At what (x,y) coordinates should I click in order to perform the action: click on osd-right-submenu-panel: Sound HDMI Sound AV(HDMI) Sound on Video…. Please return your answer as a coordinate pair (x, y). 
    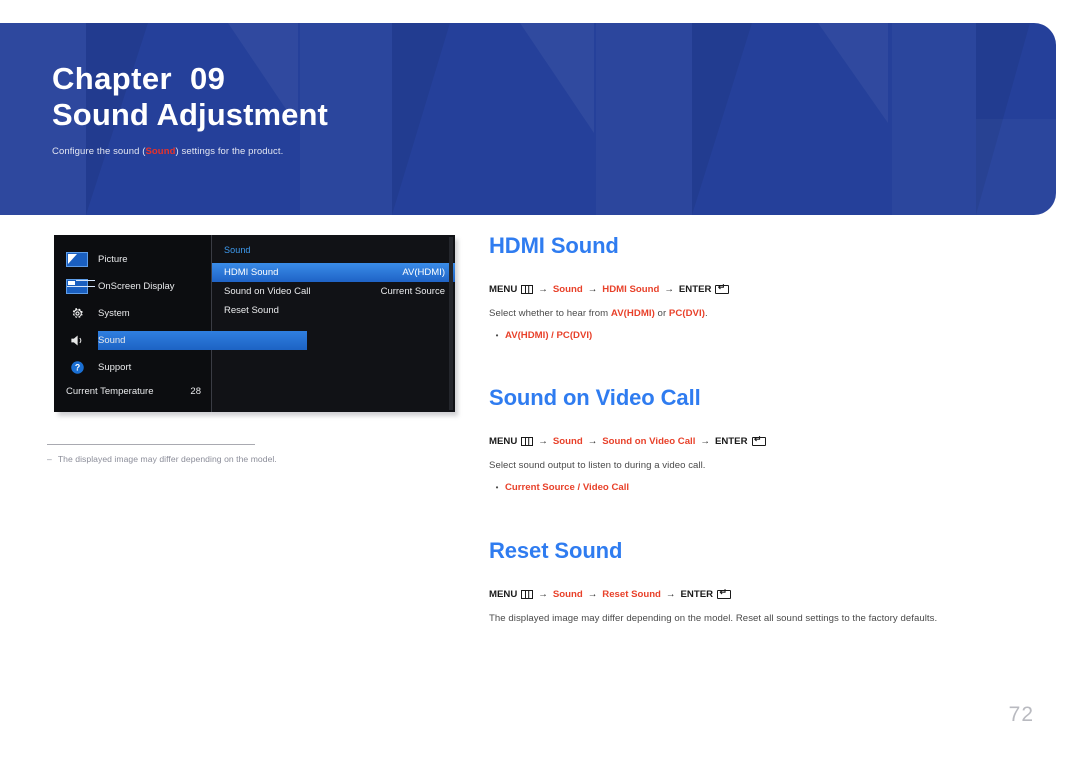
    Looking at the image, I should click on (333, 323).